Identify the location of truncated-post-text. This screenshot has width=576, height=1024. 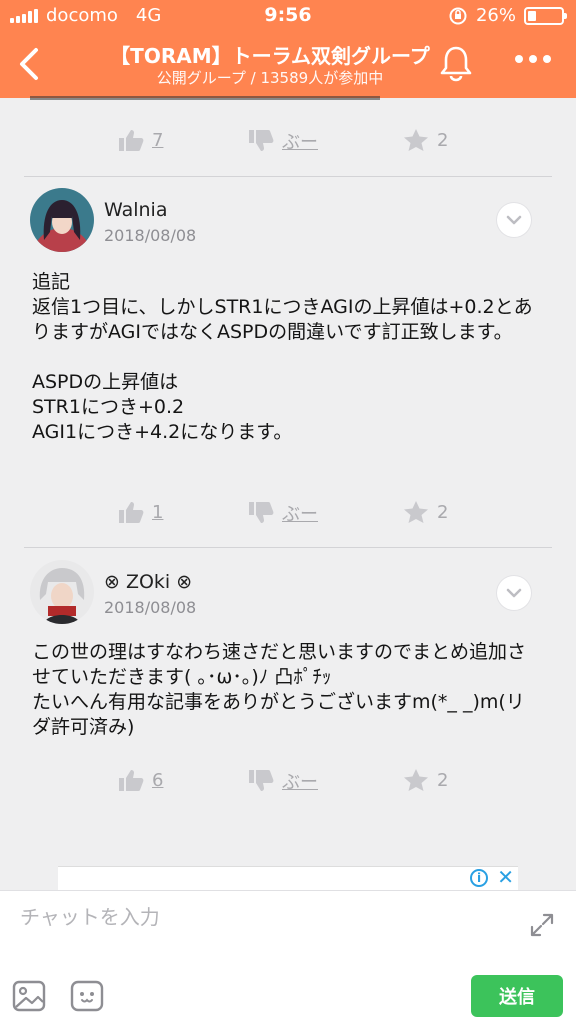
(210, 94).